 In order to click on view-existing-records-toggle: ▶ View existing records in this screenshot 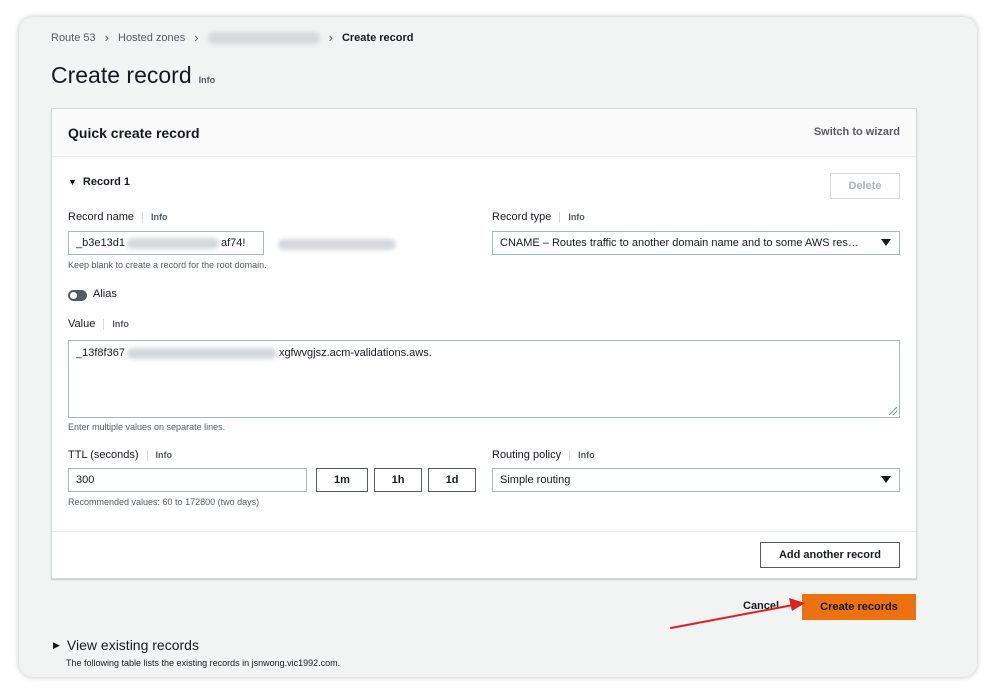, I will do `click(126, 645)`.